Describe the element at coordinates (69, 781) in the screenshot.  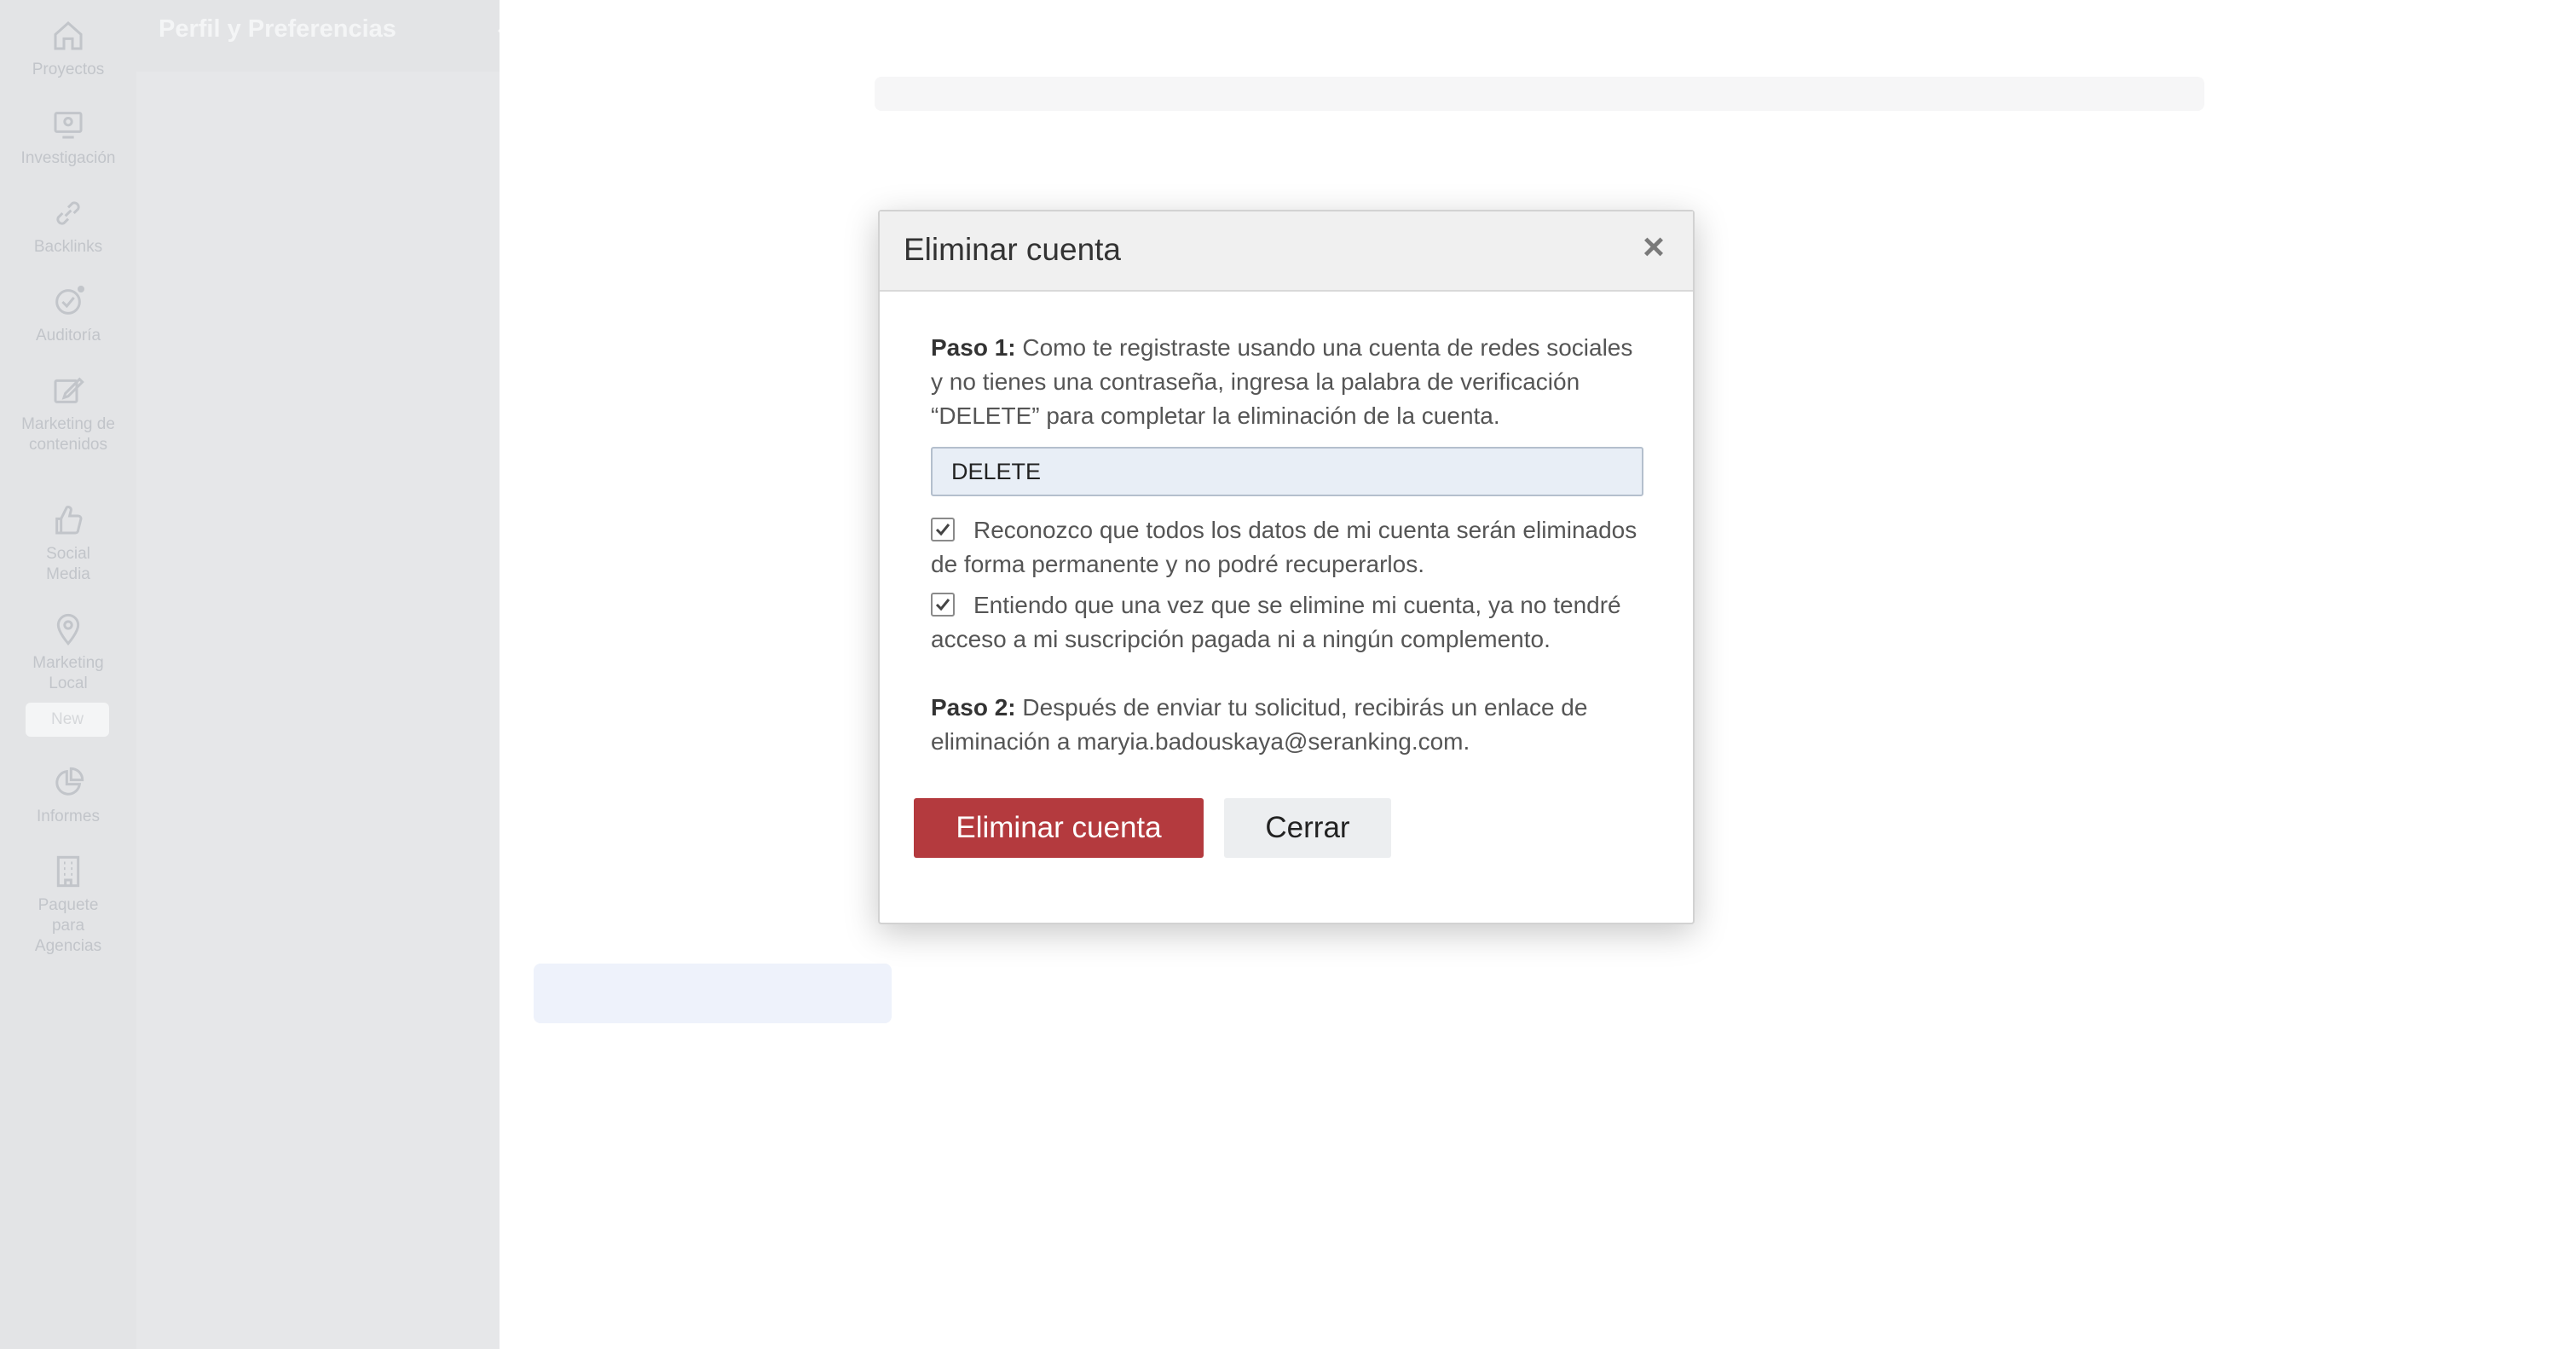
I see `pie-chart-icon` at that location.